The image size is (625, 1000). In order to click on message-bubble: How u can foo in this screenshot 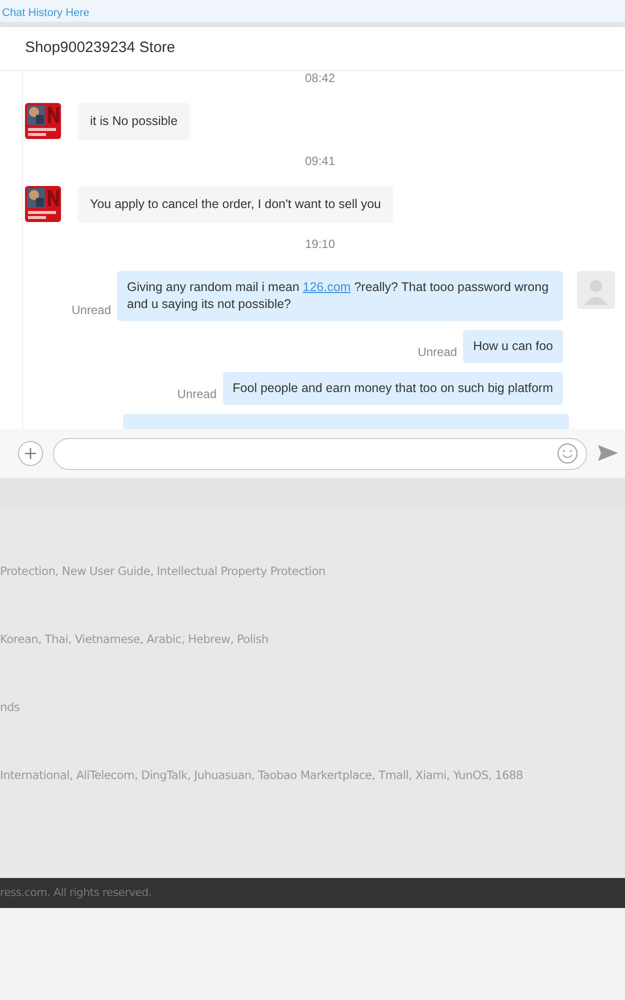, I will do `click(513, 346)`.